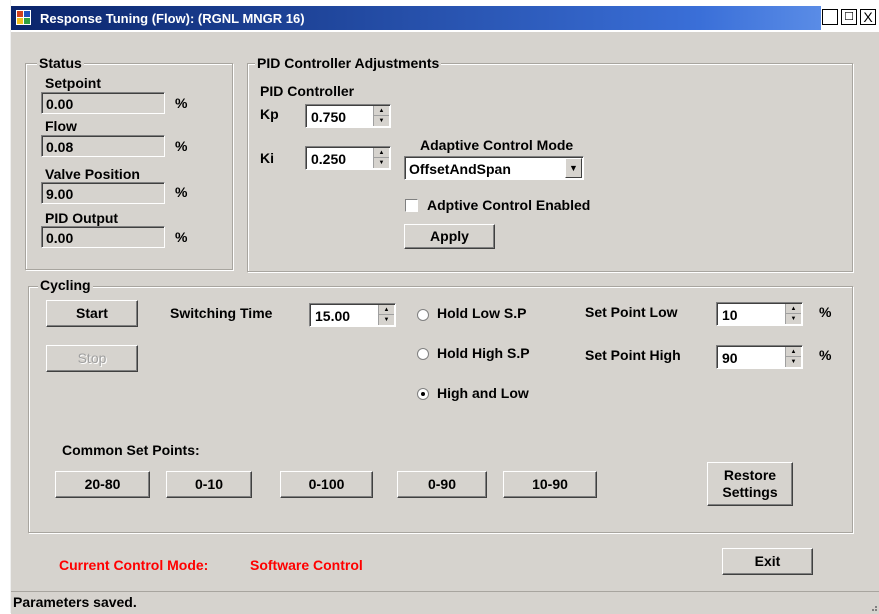 The height and width of the screenshot is (614, 879). Describe the element at coordinates (326, 484) in the screenshot. I see `preset-0-100-button: 0-100` at that location.